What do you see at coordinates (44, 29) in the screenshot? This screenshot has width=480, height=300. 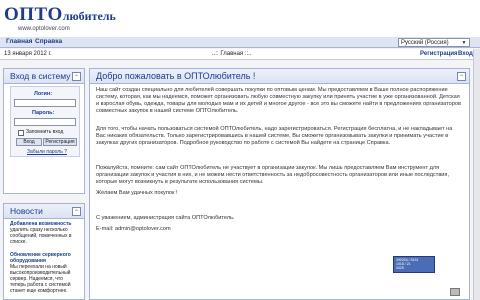 I see `logo-url: www.optolover.com` at bounding box center [44, 29].